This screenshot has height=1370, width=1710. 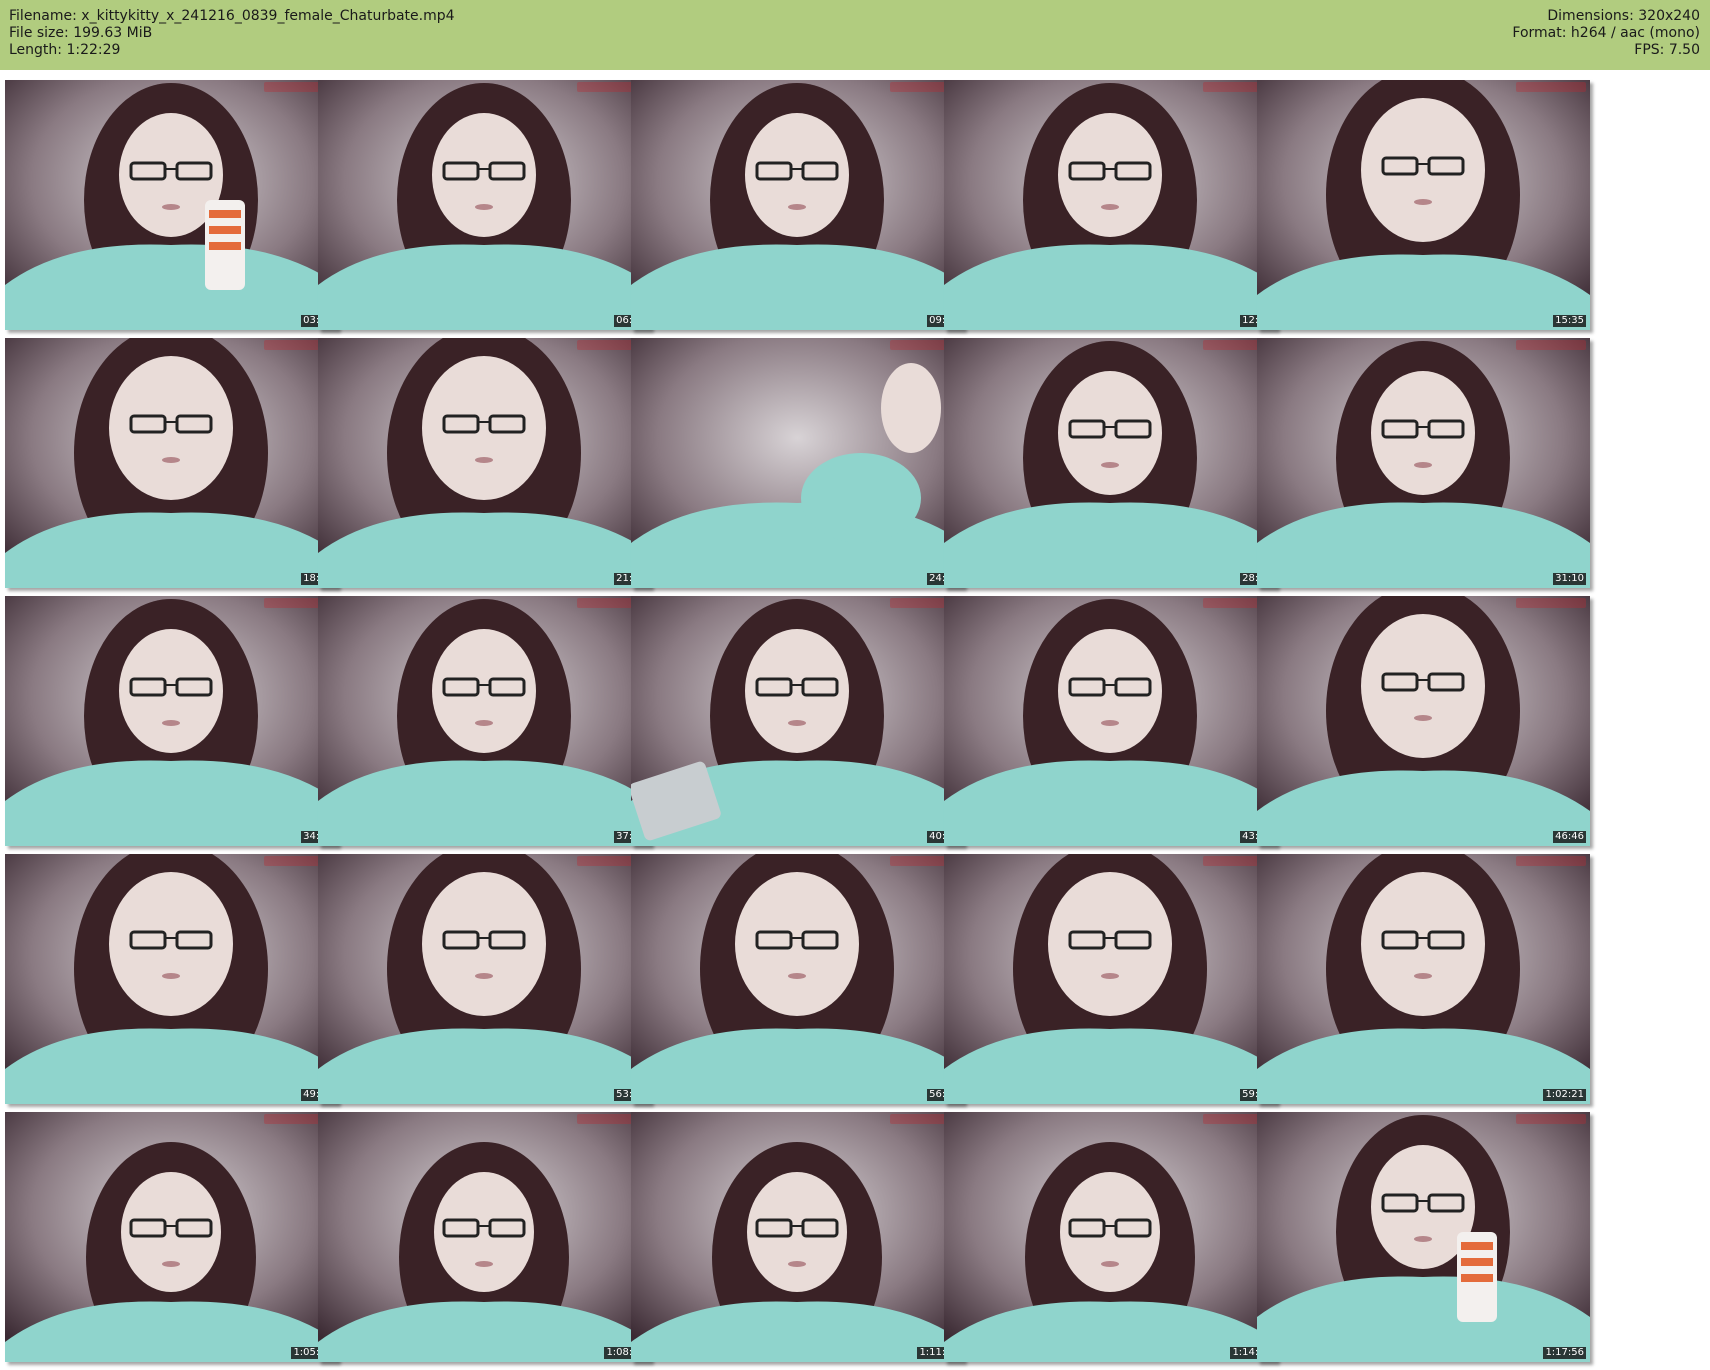 I want to click on video-thumbnail: 37:24, so click(x=484, y=721).